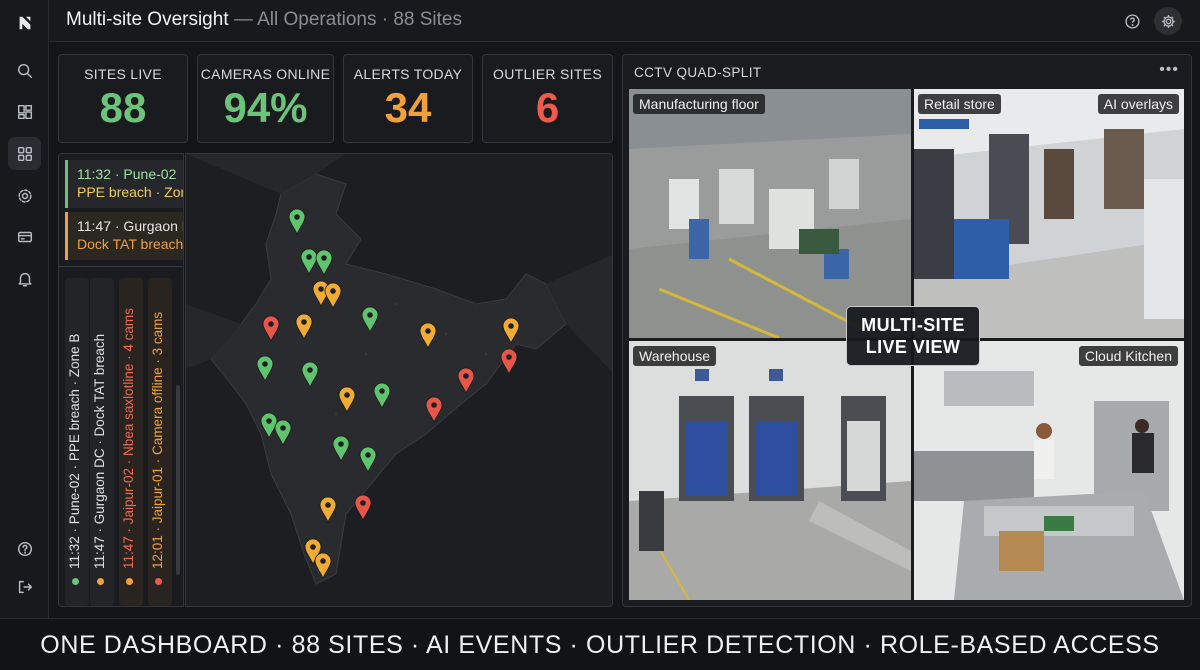 This screenshot has width=1200, height=670. What do you see at coordinates (959, 104) in the screenshot?
I see `camera-label: Retail store` at bounding box center [959, 104].